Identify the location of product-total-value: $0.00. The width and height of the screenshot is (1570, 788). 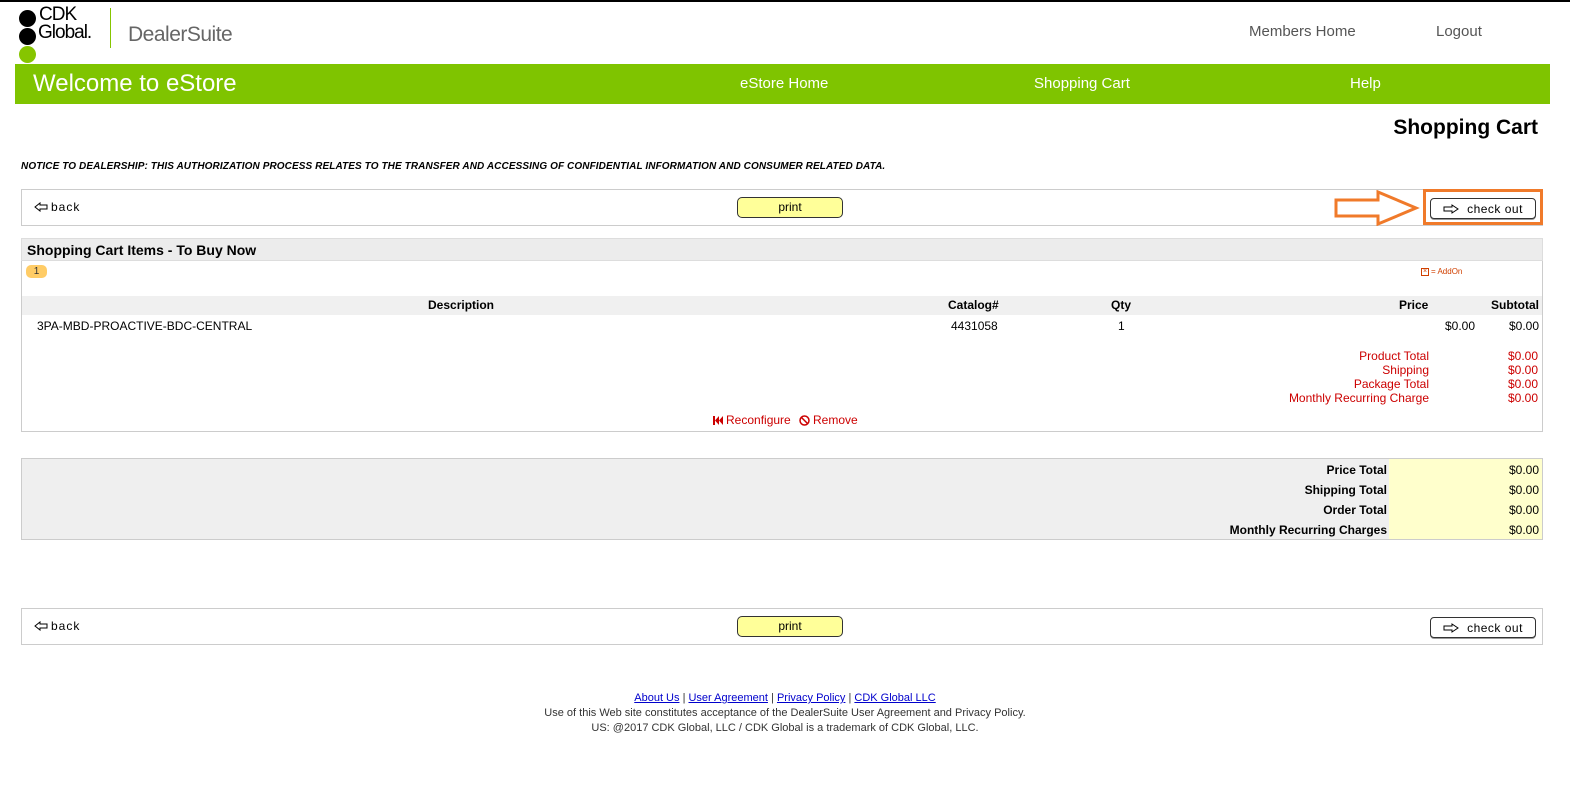
(1522, 356).